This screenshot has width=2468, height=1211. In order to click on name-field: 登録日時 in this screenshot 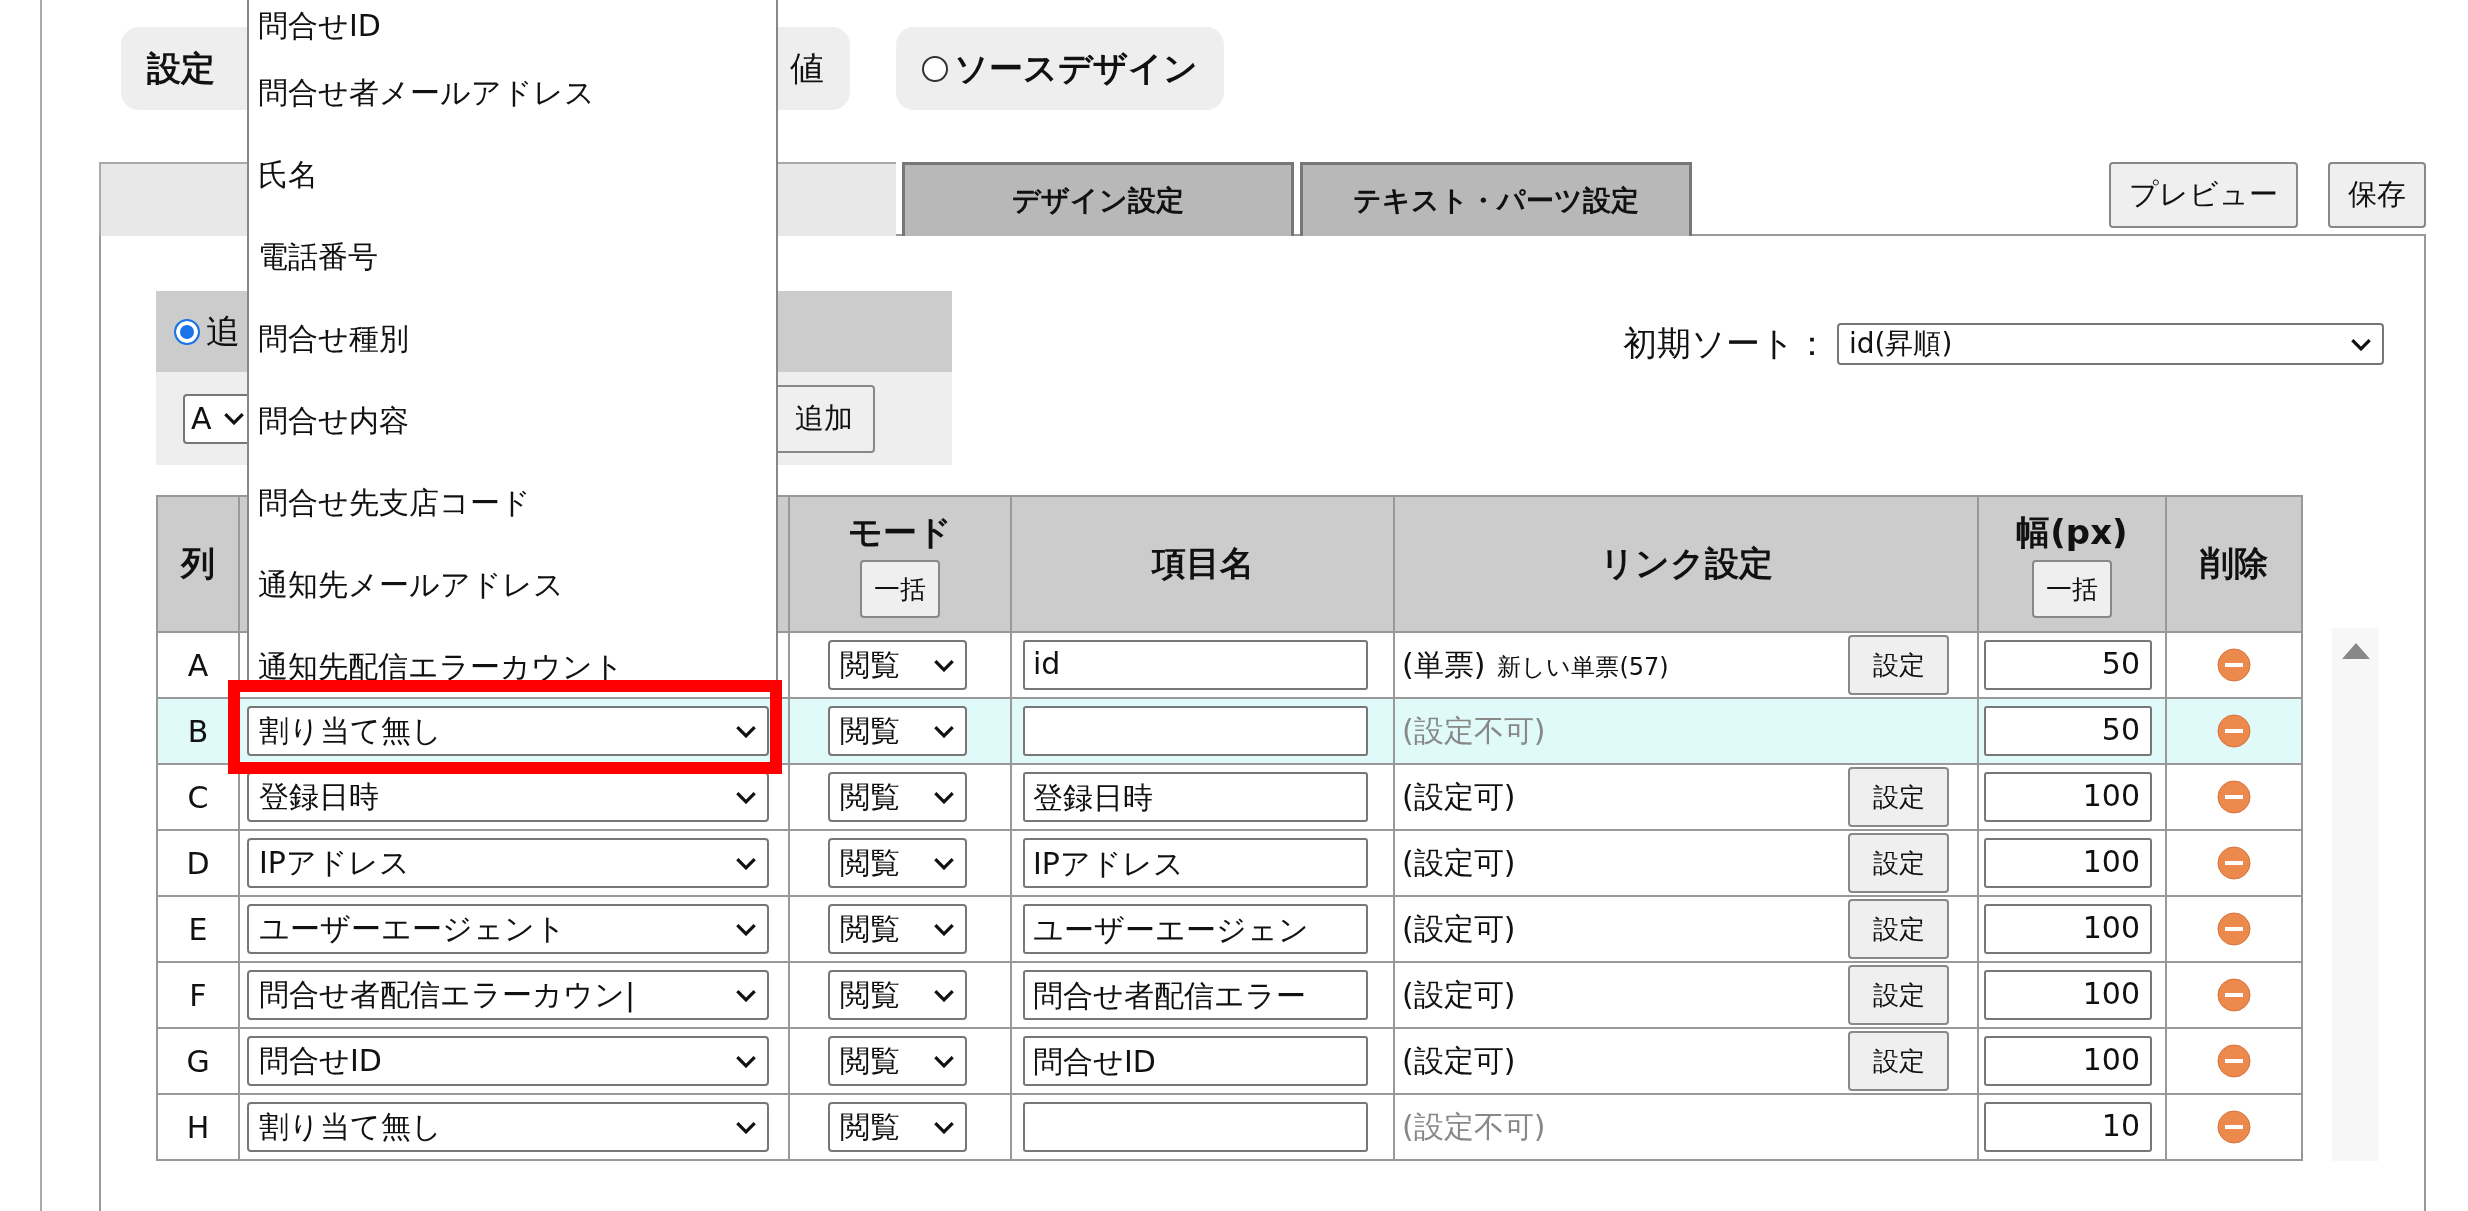, I will do `click(1195, 797)`.